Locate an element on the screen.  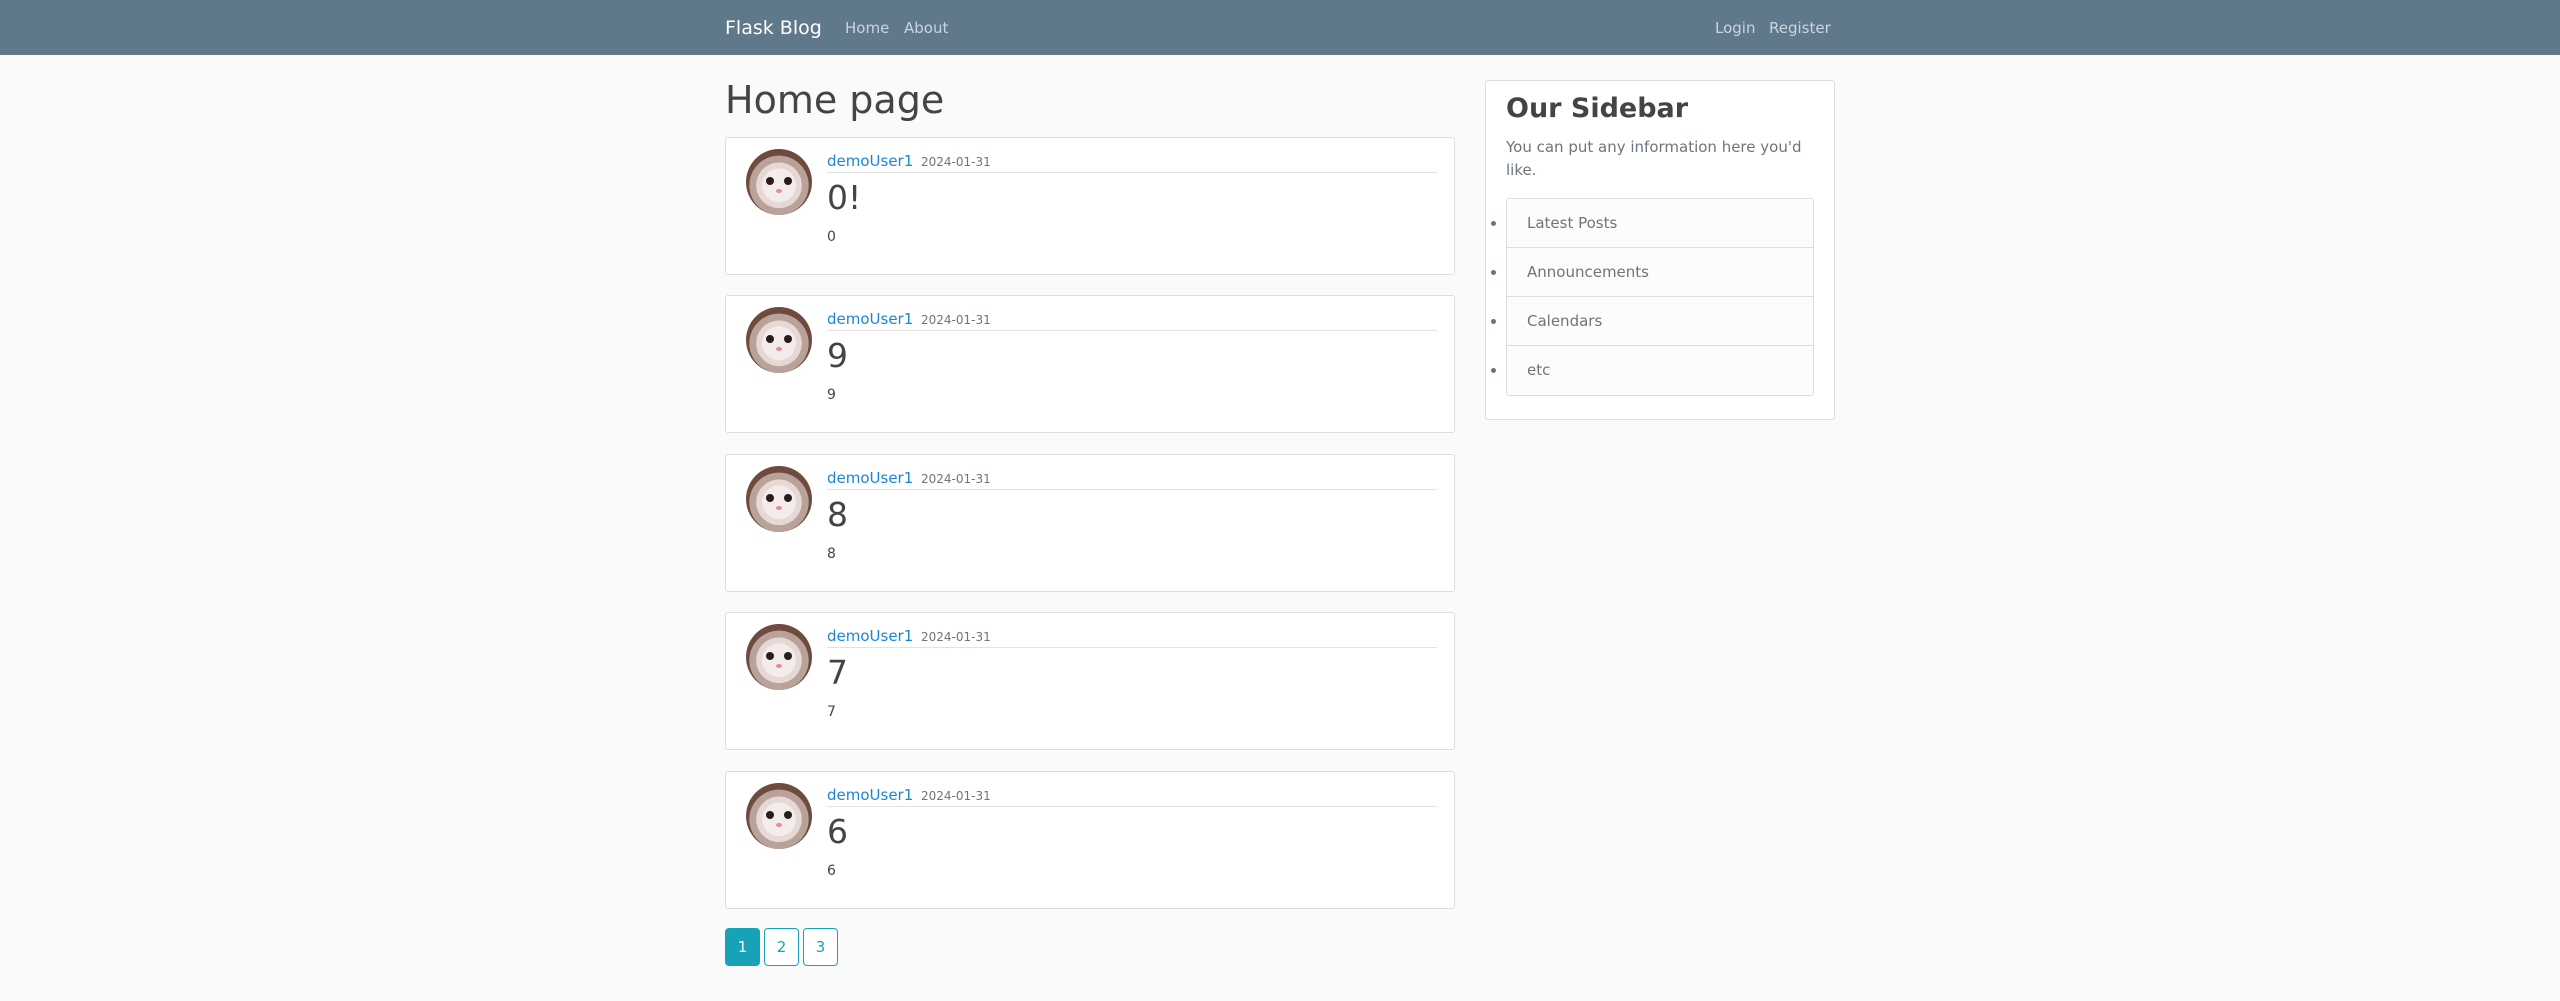
nav-link-home: Home is located at coordinates (867, 28).